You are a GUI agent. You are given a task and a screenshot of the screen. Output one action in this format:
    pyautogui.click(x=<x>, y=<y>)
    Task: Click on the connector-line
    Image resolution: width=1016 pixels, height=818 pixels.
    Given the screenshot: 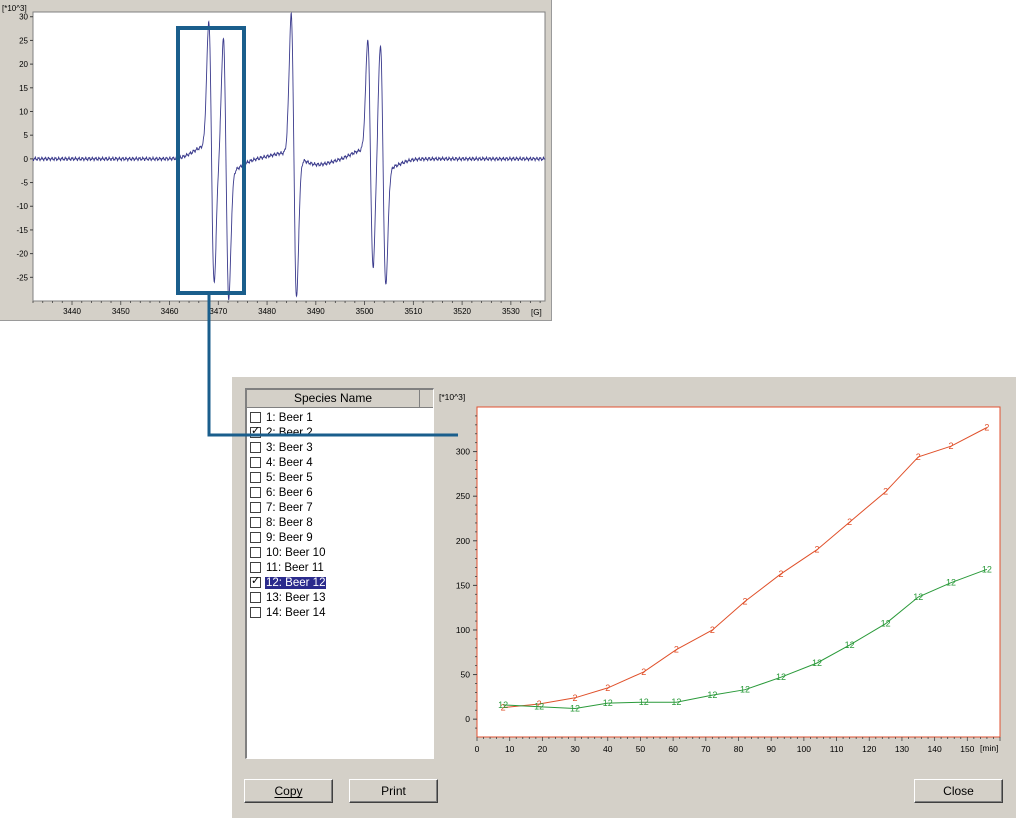 What is the action you would take?
    pyautogui.click(x=332, y=365)
    